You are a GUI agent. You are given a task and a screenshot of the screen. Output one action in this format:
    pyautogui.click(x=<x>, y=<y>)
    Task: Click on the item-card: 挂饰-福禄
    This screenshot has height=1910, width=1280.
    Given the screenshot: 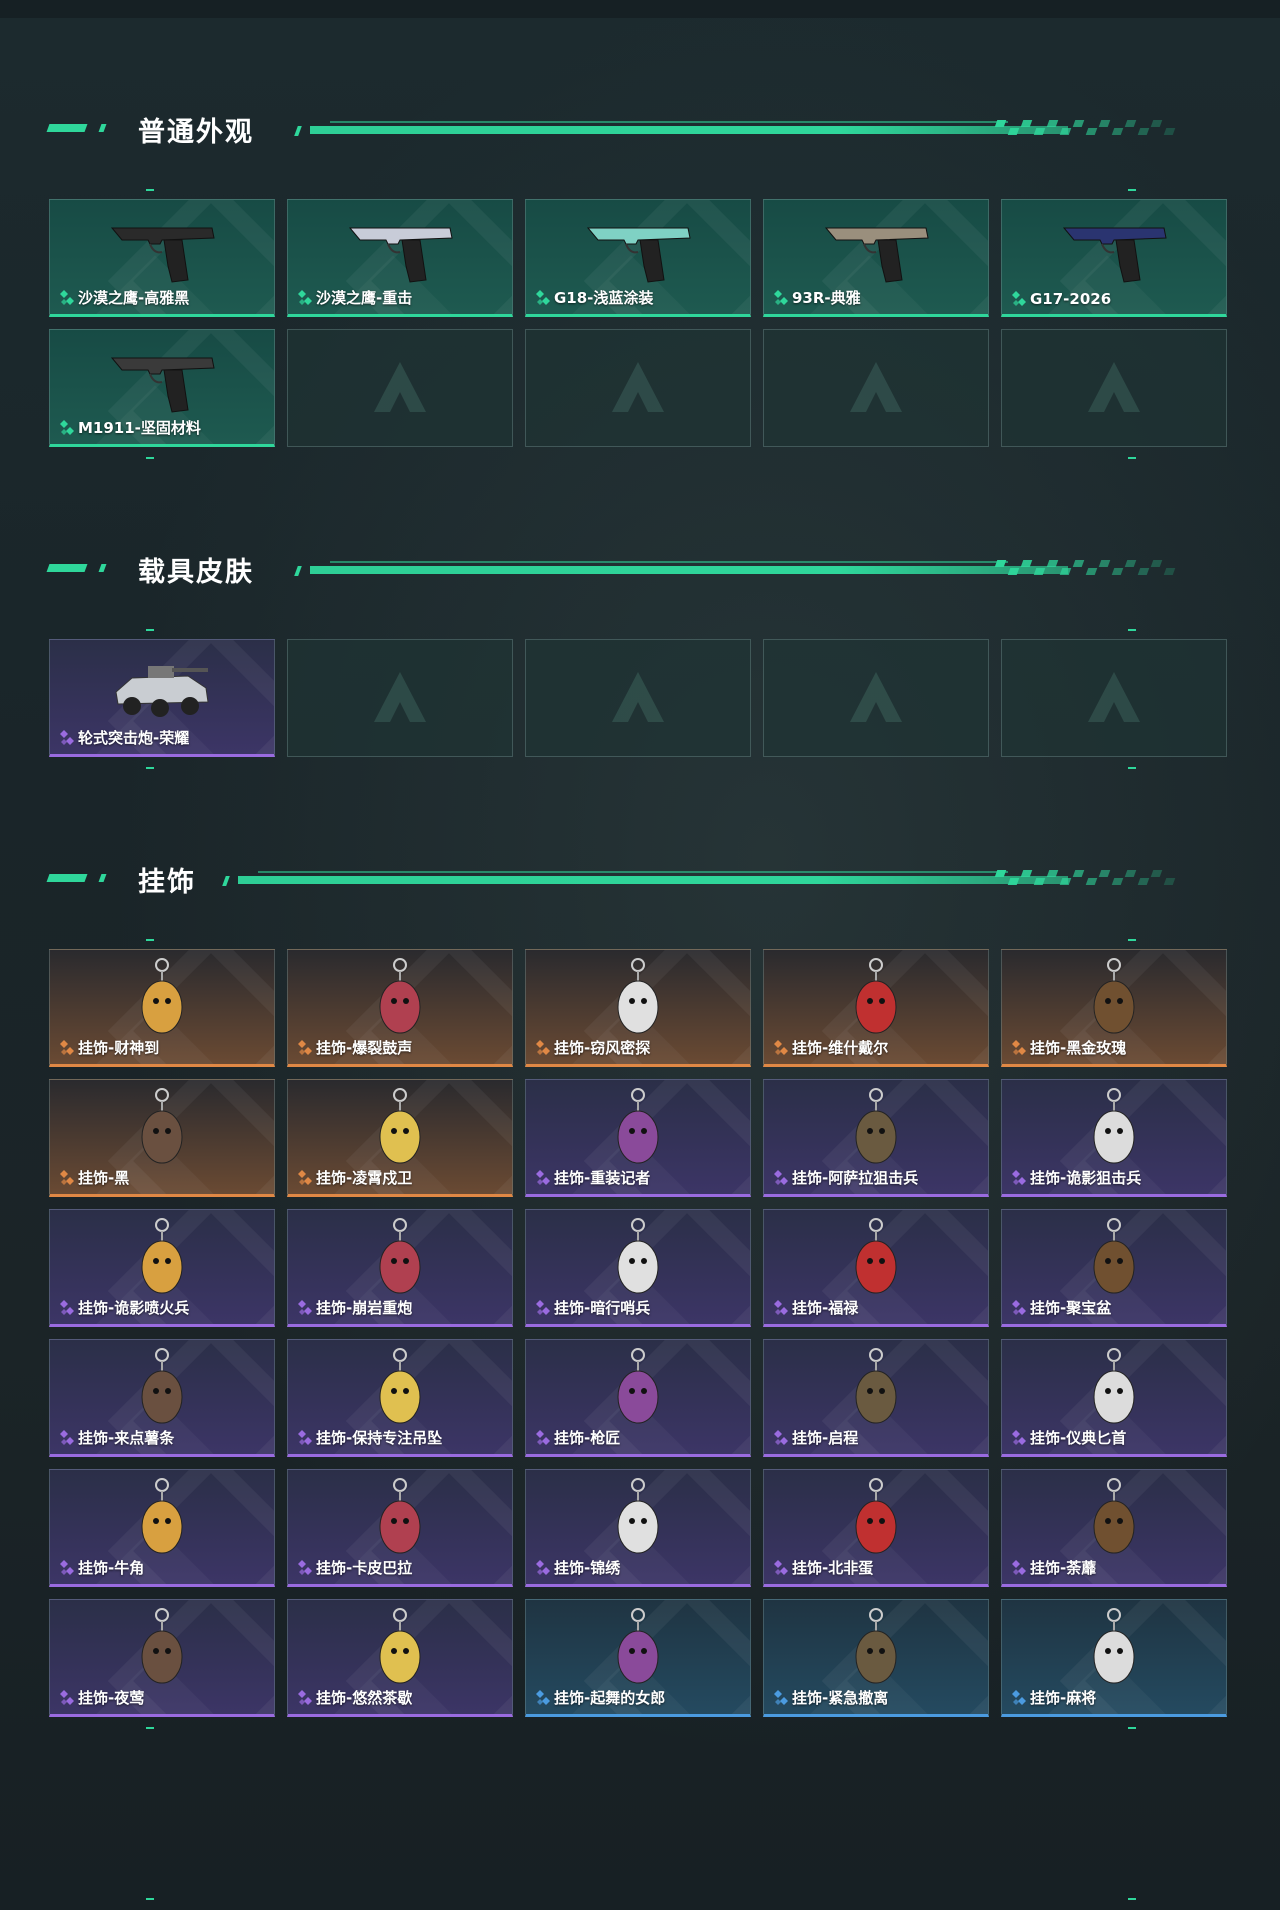 What is the action you would take?
    pyautogui.click(x=876, y=1268)
    